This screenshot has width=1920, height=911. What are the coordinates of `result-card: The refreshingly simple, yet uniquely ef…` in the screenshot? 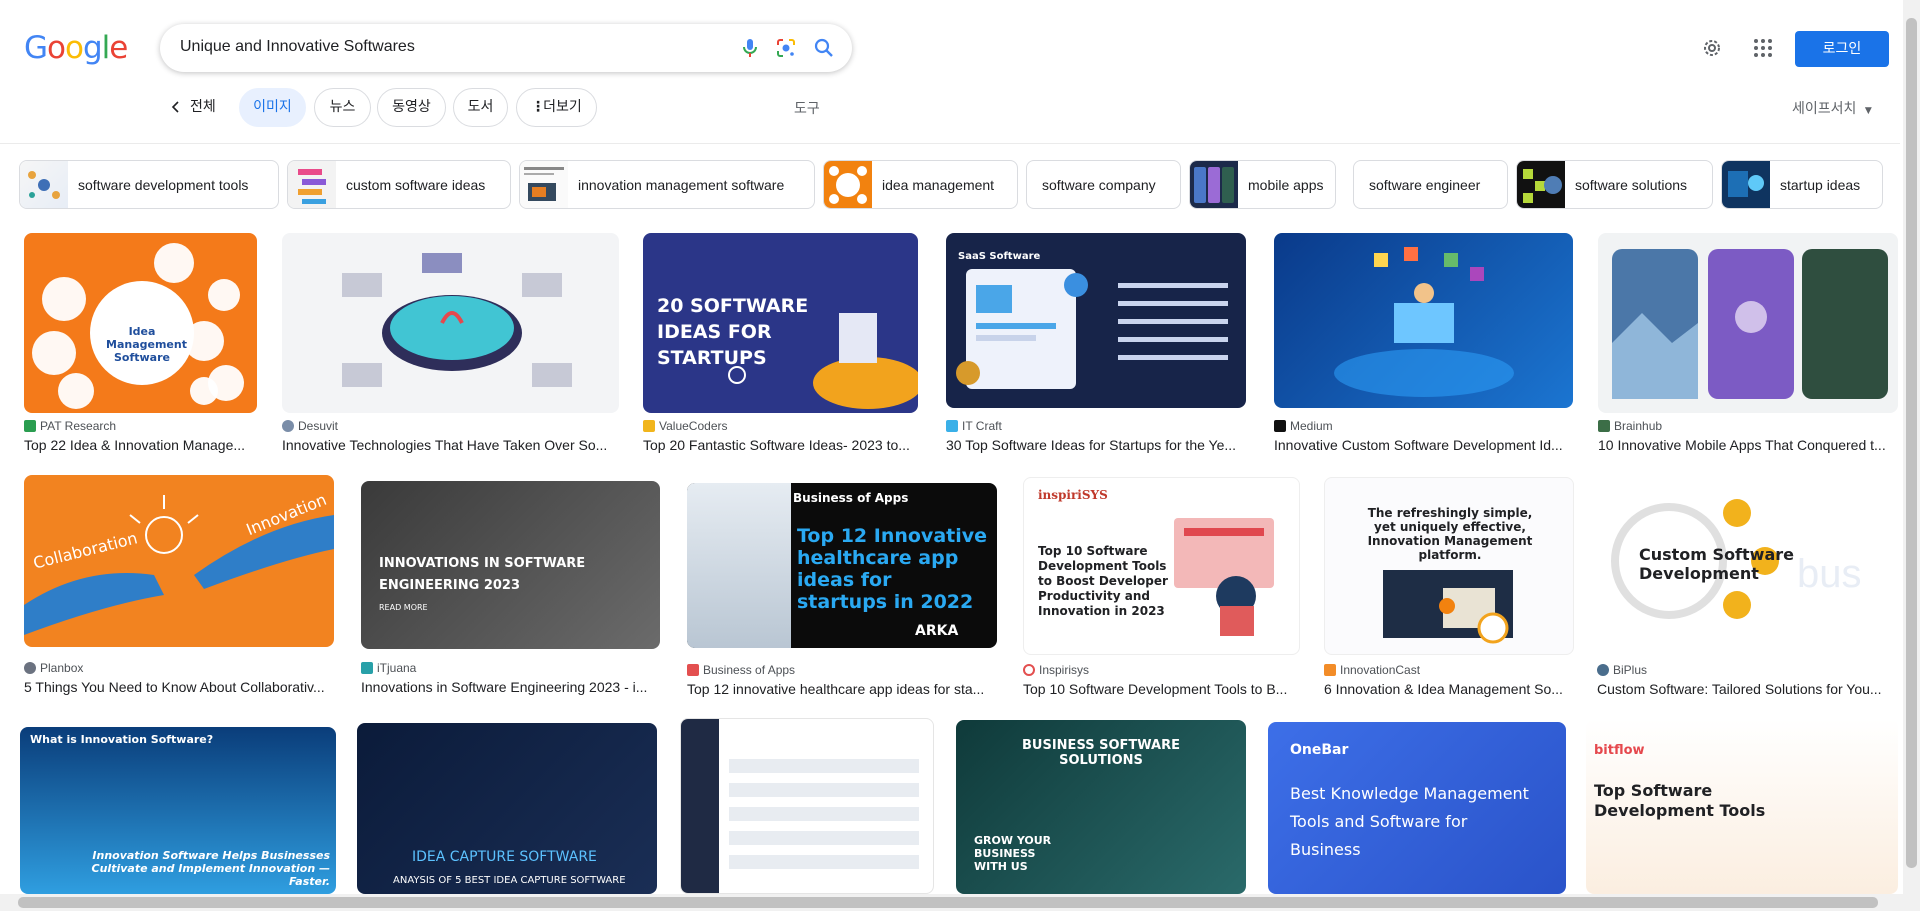 It's located at (1449, 588).